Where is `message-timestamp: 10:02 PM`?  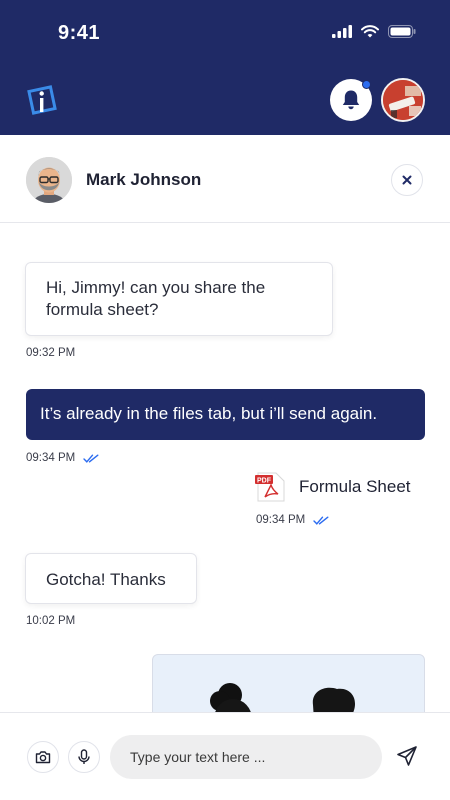 message-timestamp: 10:02 PM is located at coordinates (51, 621).